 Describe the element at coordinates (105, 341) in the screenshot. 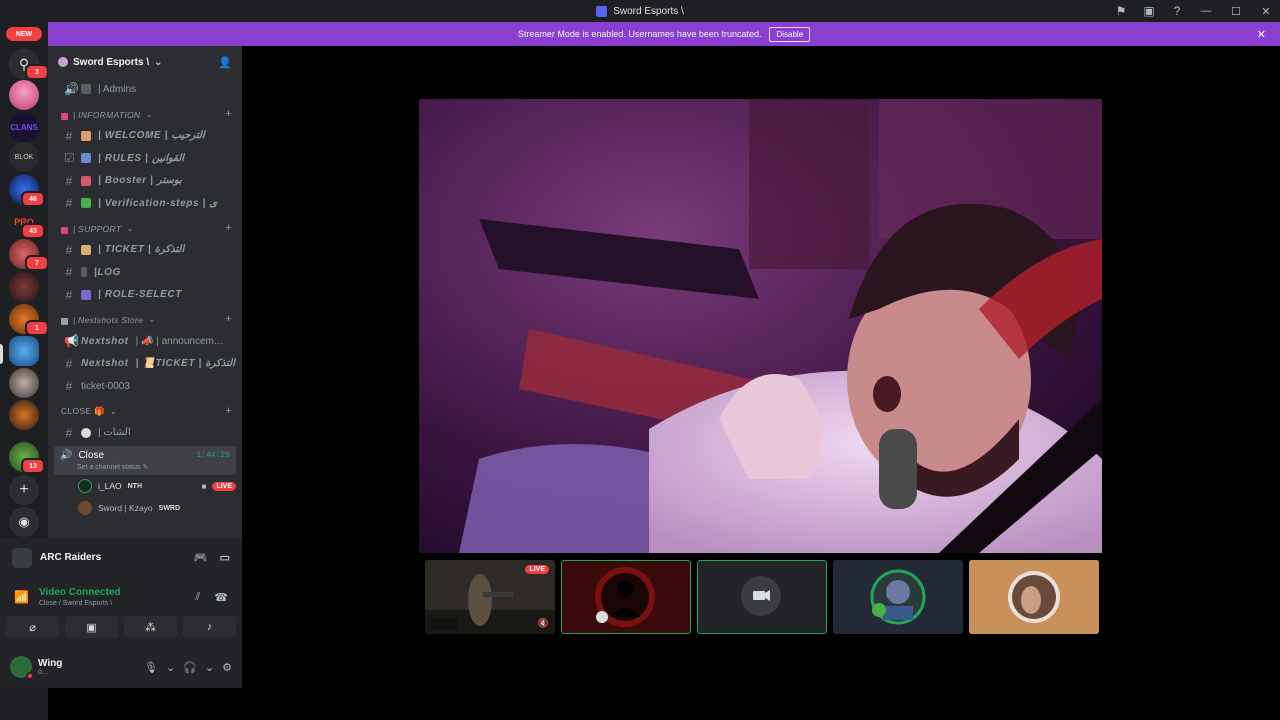

I see `channel-label-prefix: Nextshot` at that location.